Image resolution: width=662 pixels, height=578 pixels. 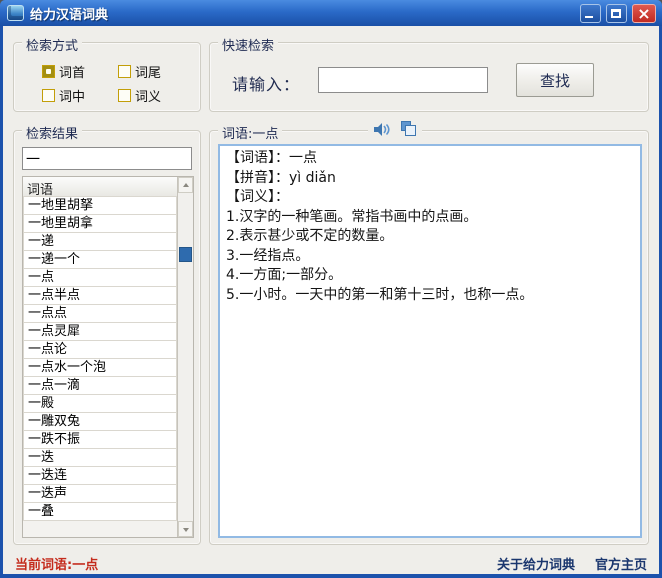 What do you see at coordinates (100, 457) in the screenshot?
I see `result-item: 一迭` at bounding box center [100, 457].